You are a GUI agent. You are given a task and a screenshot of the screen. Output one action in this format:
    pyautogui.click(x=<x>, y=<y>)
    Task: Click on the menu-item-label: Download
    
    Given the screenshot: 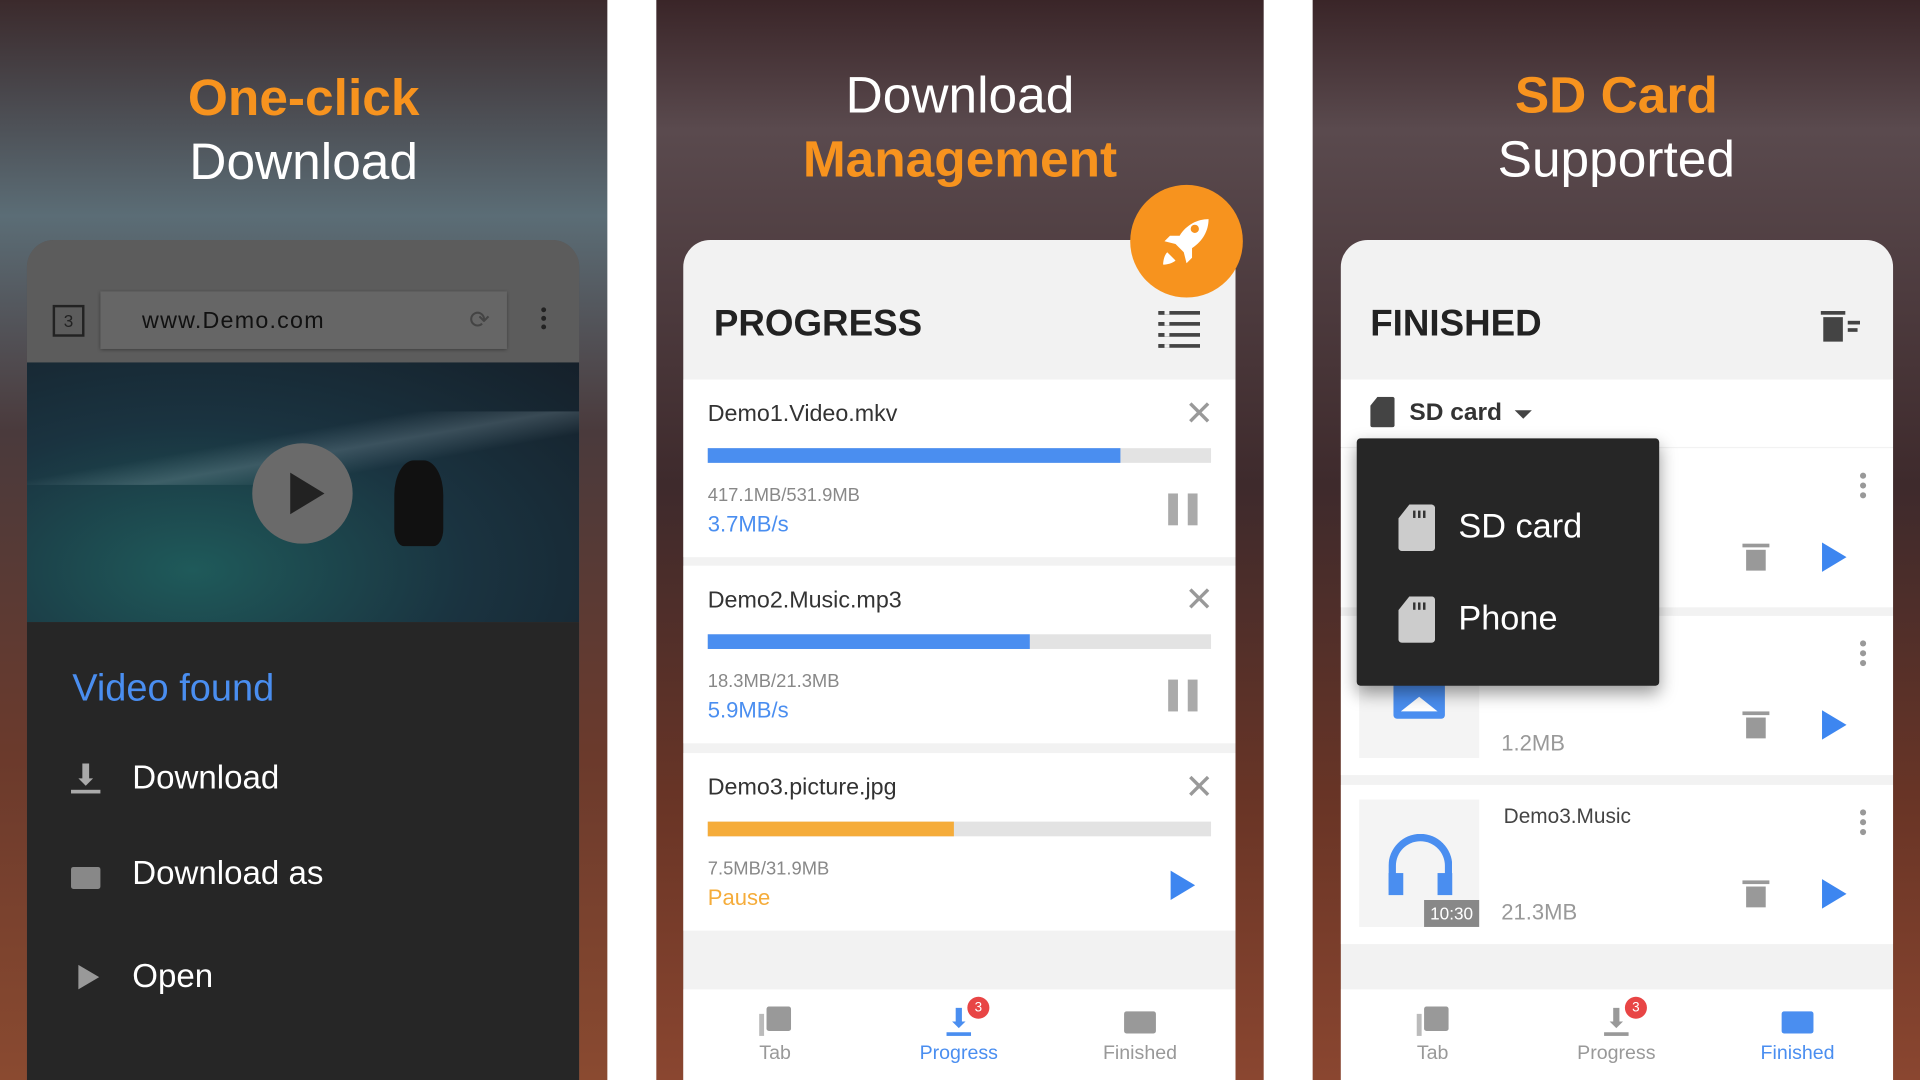 What is the action you would take?
    pyautogui.click(x=206, y=777)
    